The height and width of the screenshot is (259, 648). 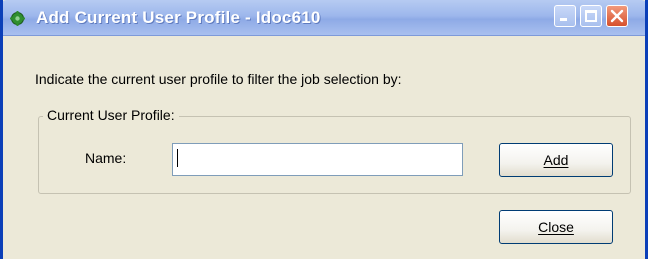 I want to click on maximize-icon, so click(x=591, y=16).